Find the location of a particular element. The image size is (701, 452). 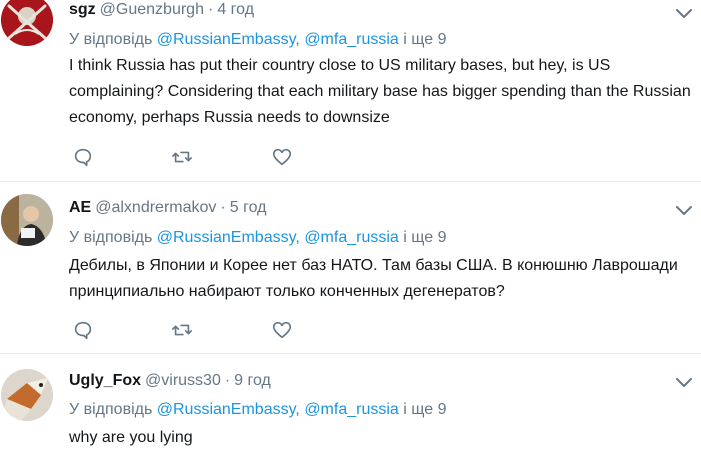

display-name: AE is located at coordinates (80, 207).